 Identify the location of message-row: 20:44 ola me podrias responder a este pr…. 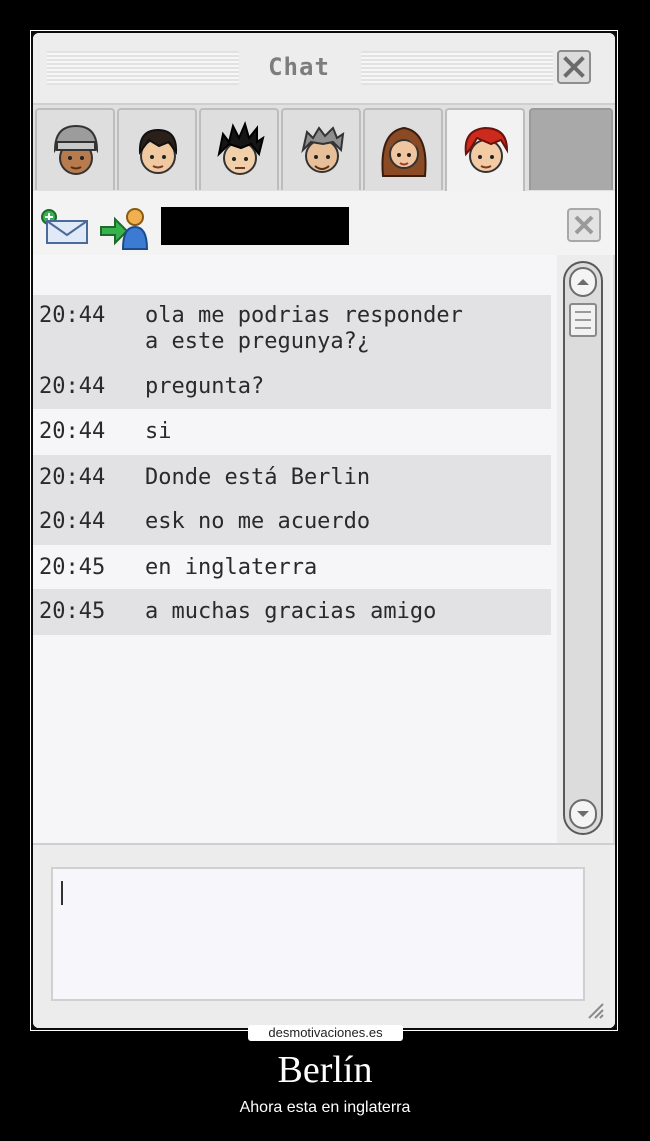
(292, 330).